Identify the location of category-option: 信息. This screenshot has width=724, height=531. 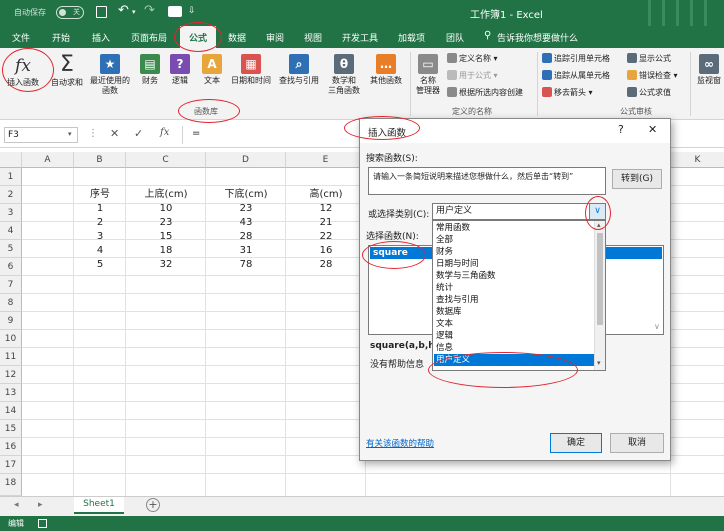
(517, 348).